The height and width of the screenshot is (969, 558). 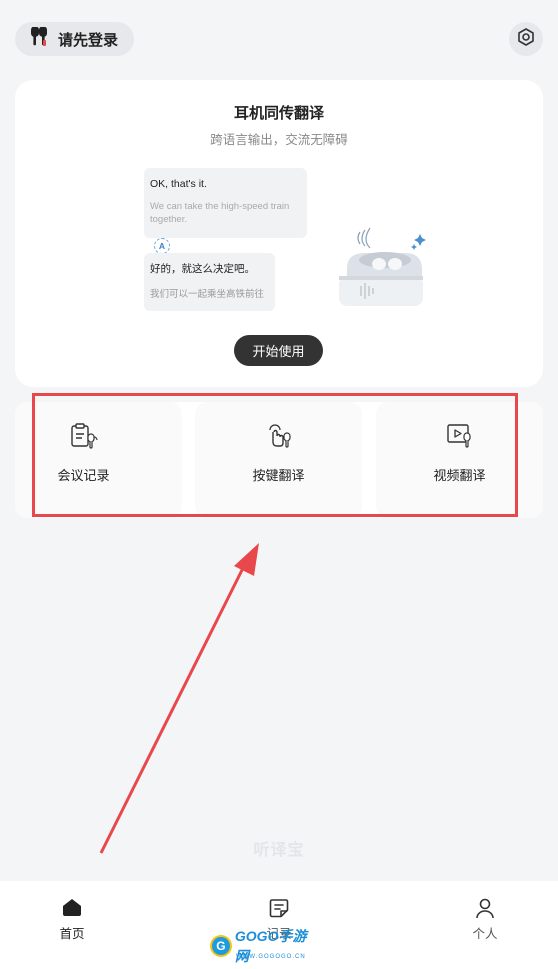 What do you see at coordinates (39, 38) in the screenshot?
I see `earbuds-icon` at bounding box center [39, 38].